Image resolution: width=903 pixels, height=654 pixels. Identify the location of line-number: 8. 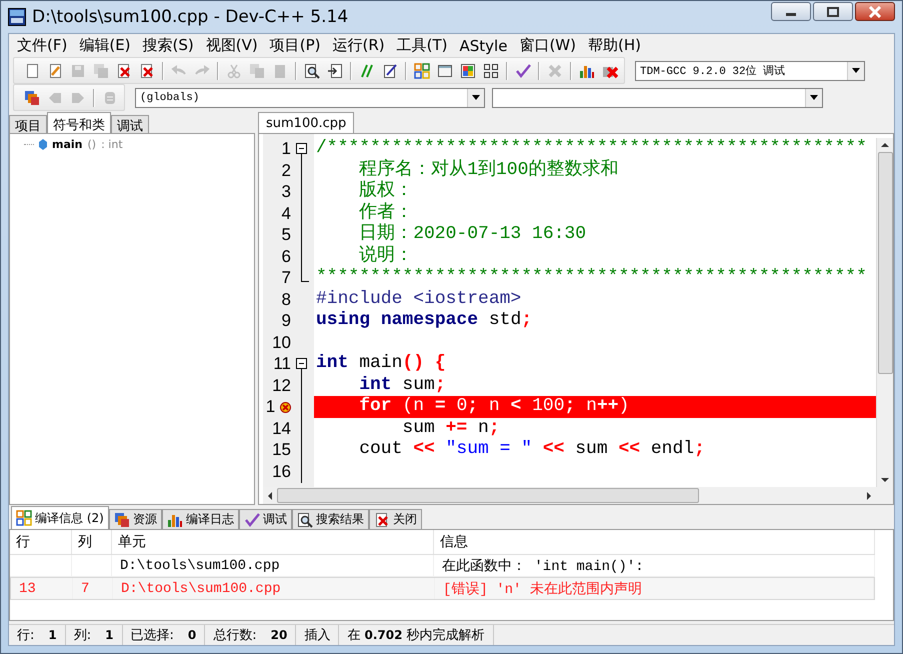
(286, 299).